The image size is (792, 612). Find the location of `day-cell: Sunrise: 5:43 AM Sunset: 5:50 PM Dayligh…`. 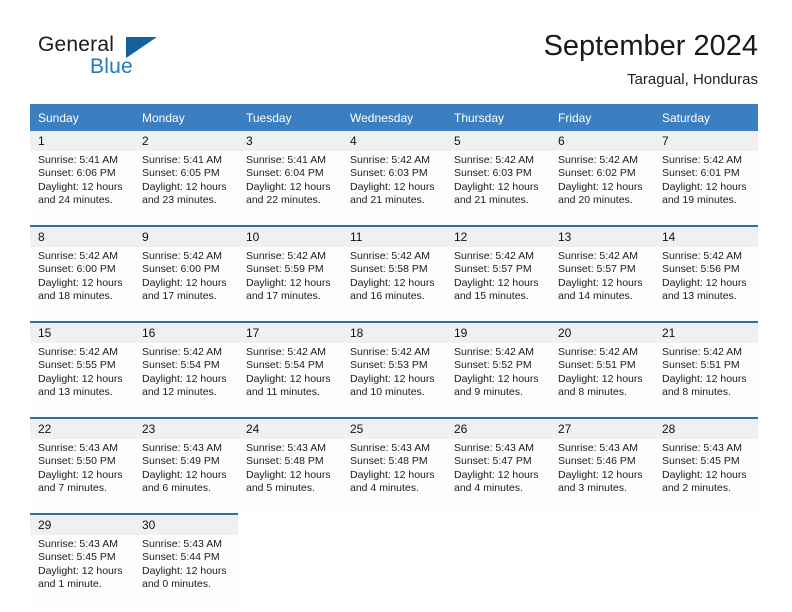

day-cell: Sunrise: 5:43 AM Sunset: 5:50 PM Dayligh… is located at coordinates (82, 476).